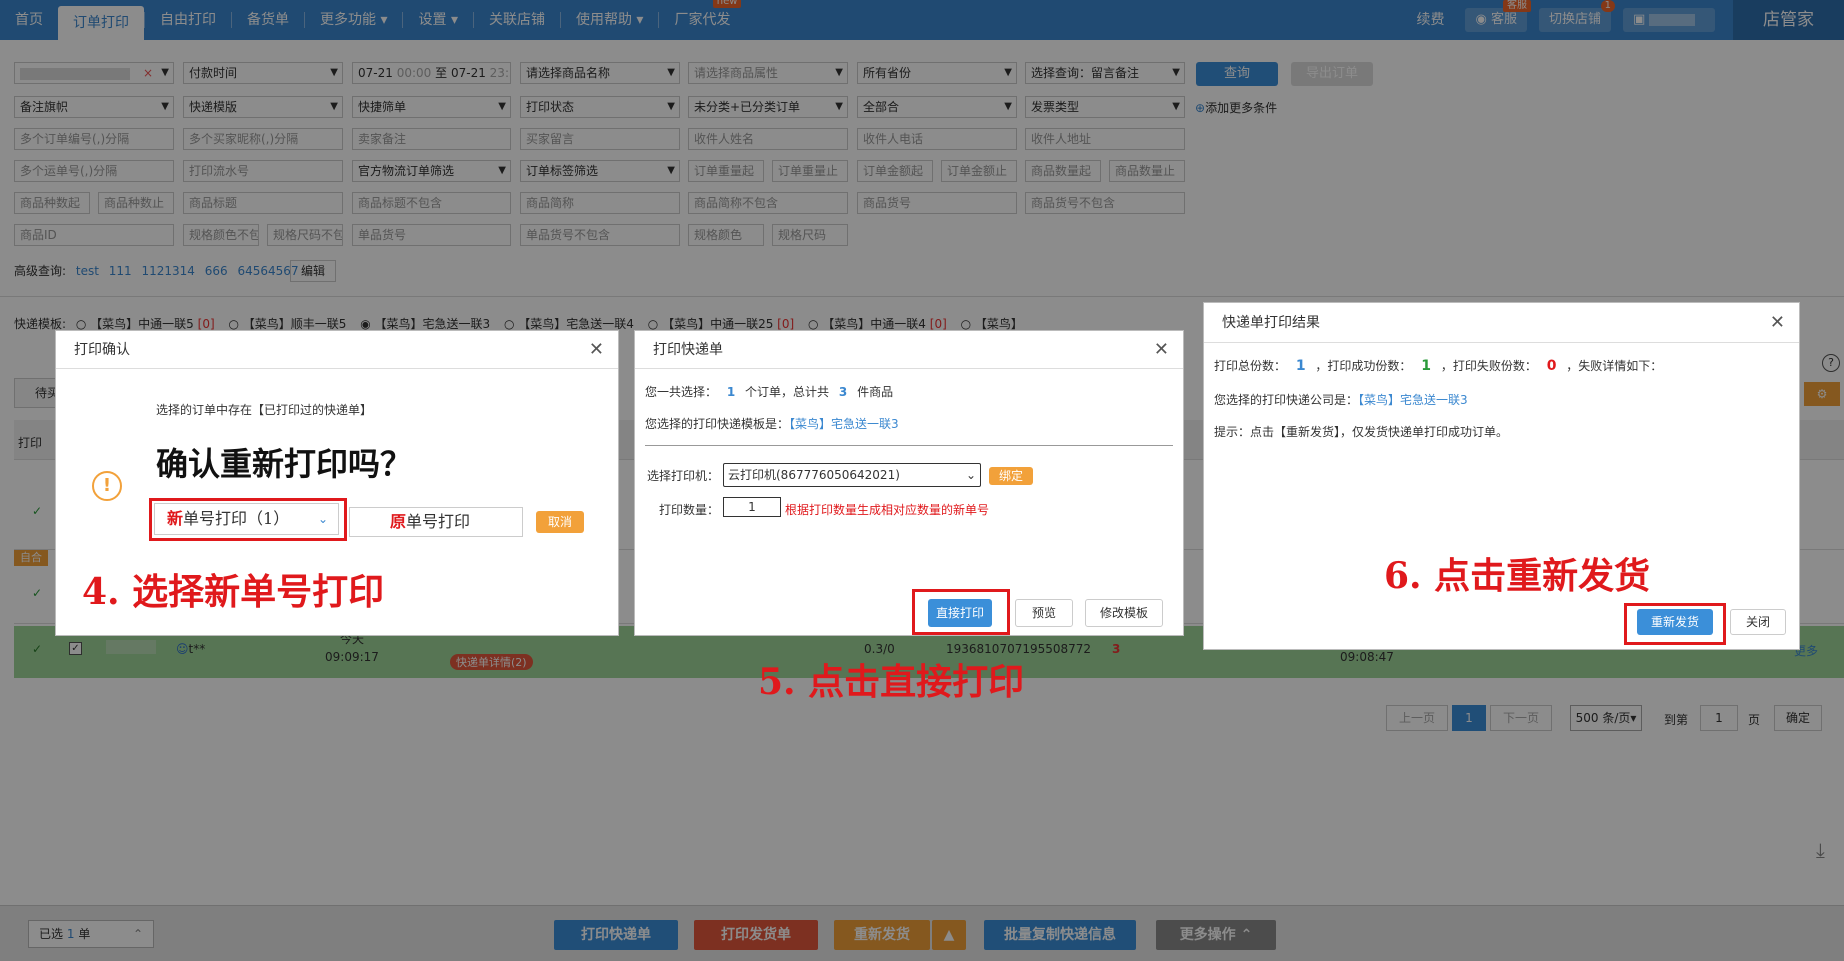 The image size is (1844, 961). I want to click on company-prefix: 您选择的打印快递公司是：, so click(1286, 400).